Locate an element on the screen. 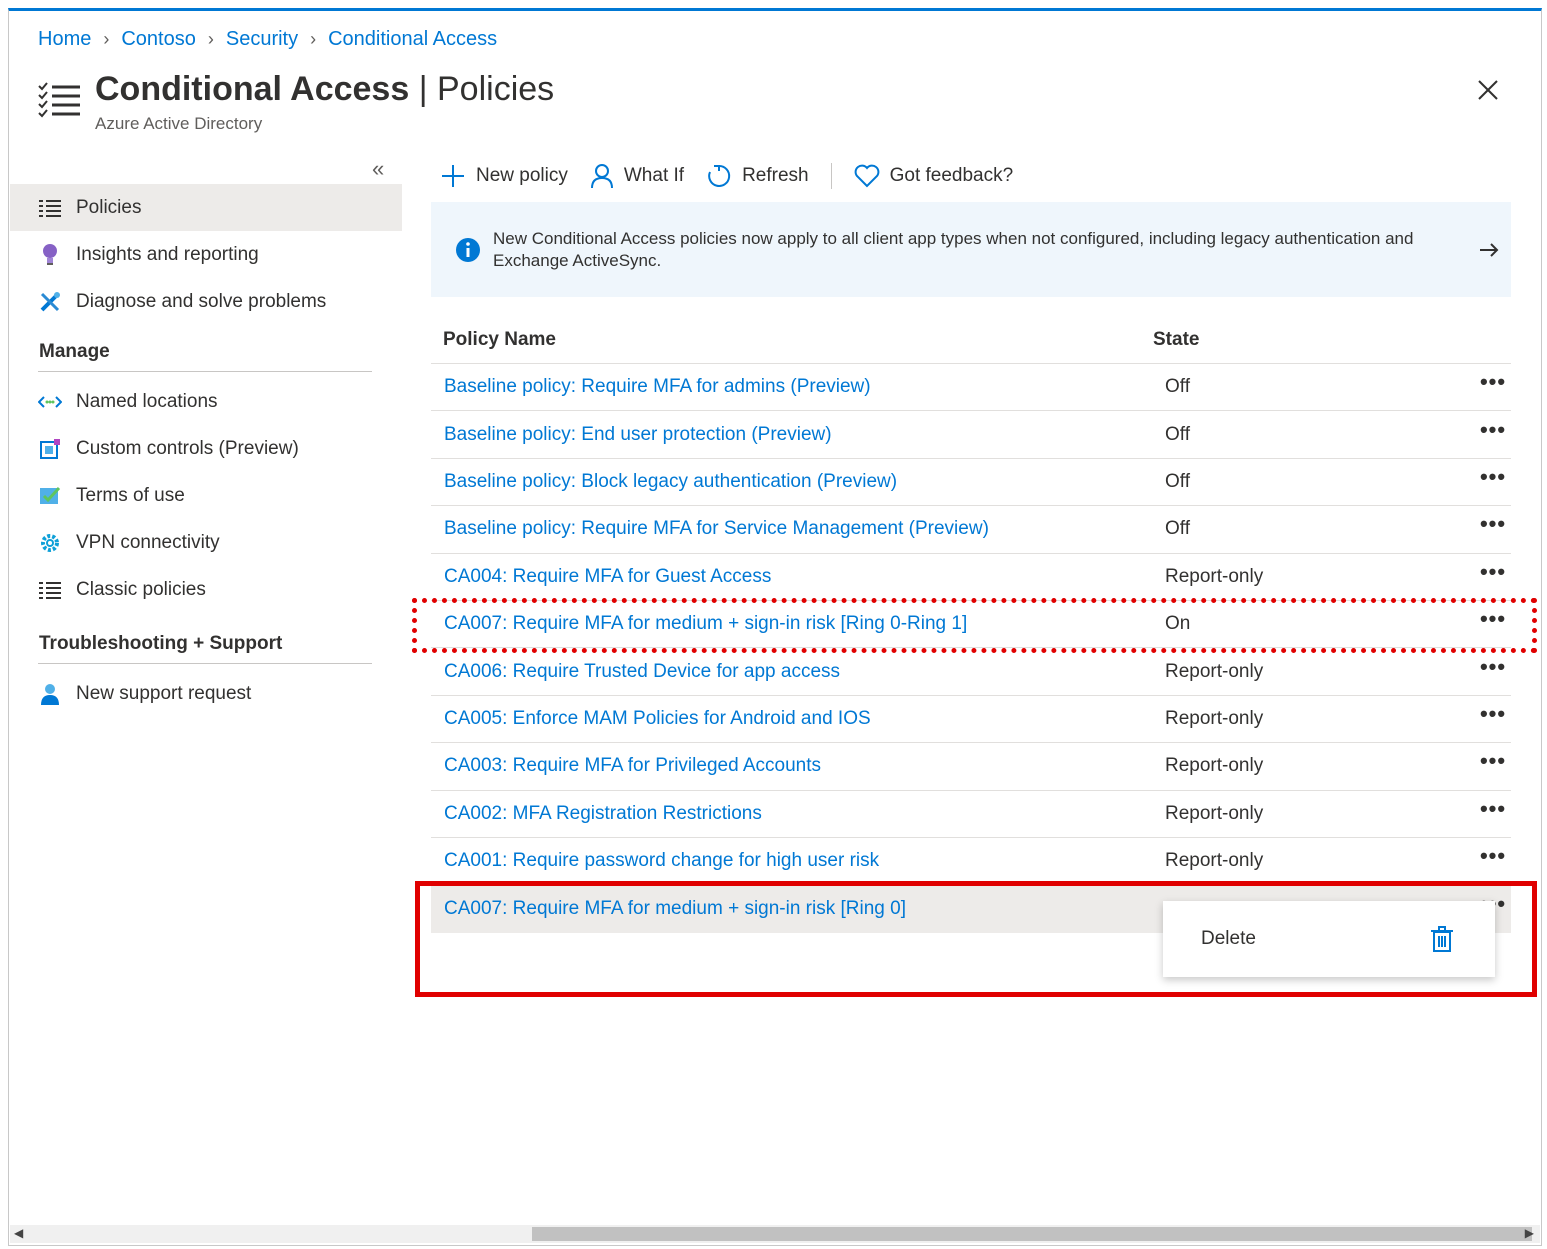 The width and height of the screenshot is (1547, 1249). manage-section-title: Manage is located at coordinates (74, 351).